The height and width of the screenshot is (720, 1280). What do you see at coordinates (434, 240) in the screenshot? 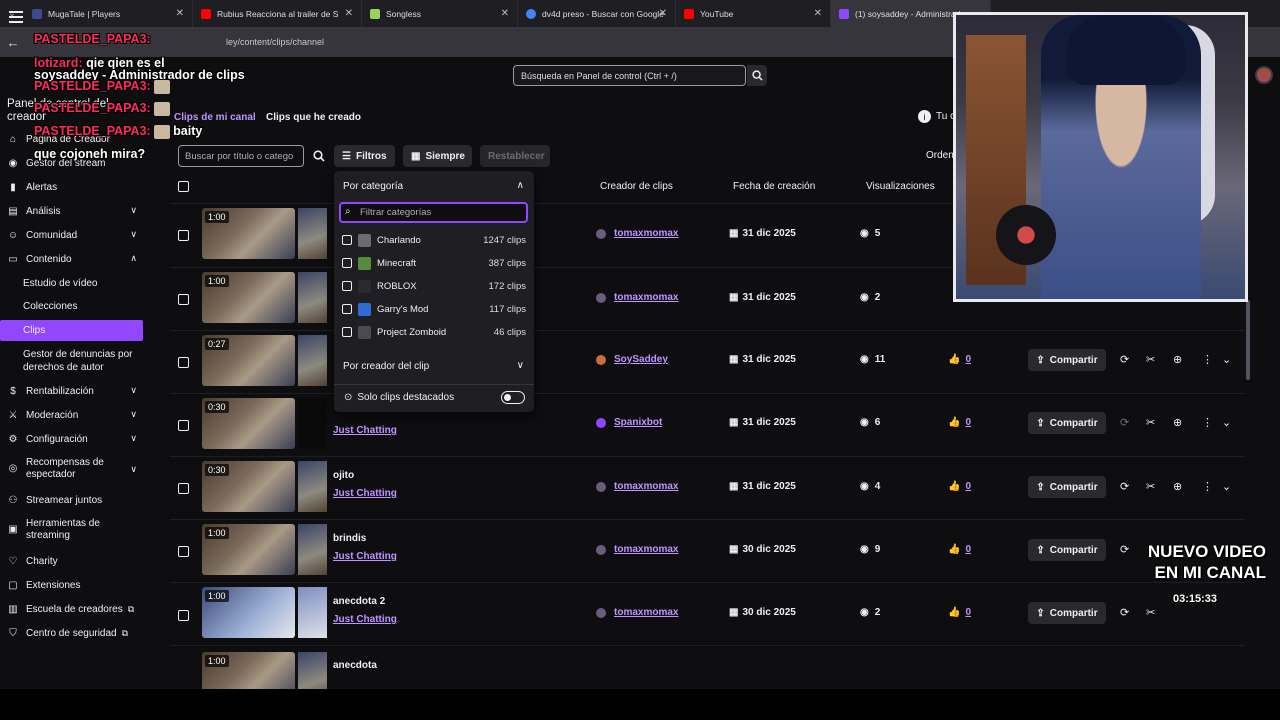
I see `category-option: Charlando 1247 clips` at bounding box center [434, 240].